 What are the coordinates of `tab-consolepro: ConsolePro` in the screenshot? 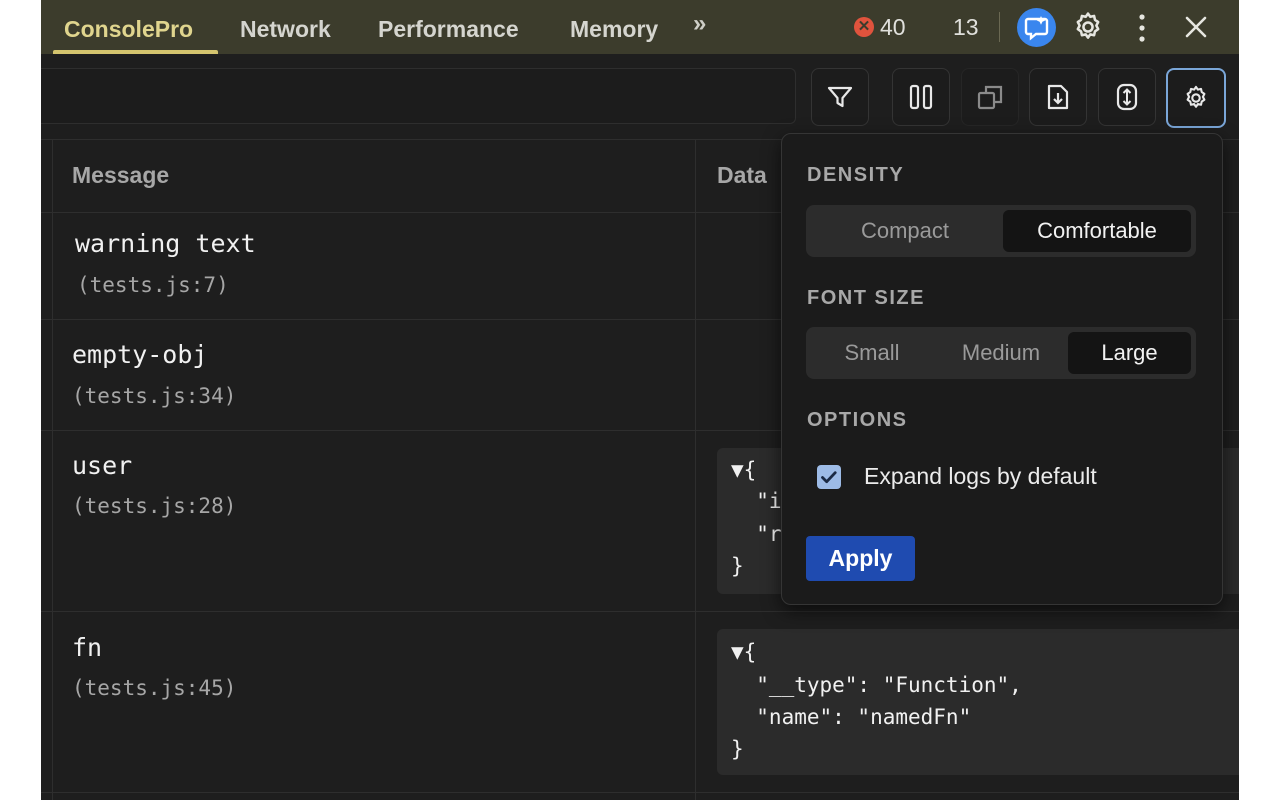 It's located at (128, 27).